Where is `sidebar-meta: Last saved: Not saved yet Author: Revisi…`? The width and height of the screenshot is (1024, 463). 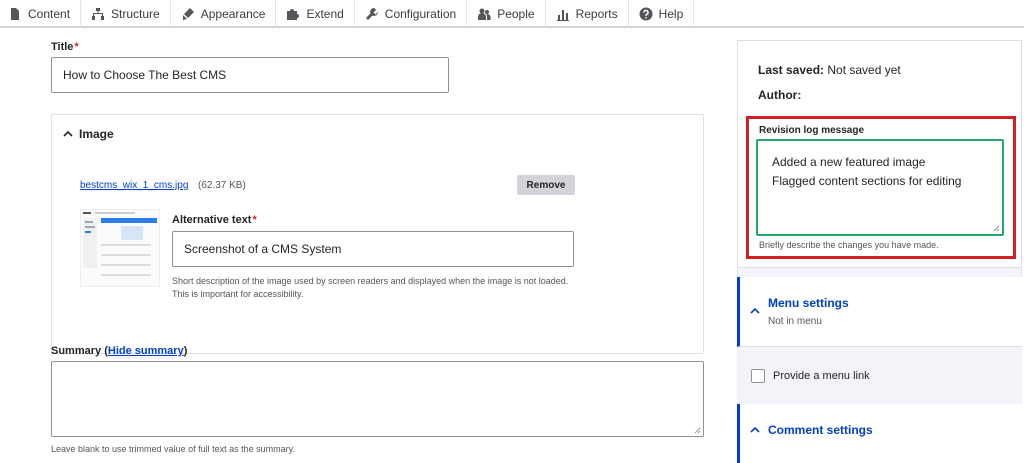
sidebar-meta: Last saved: Not saved yet Author: Revisi… is located at coordinates (879, 154).